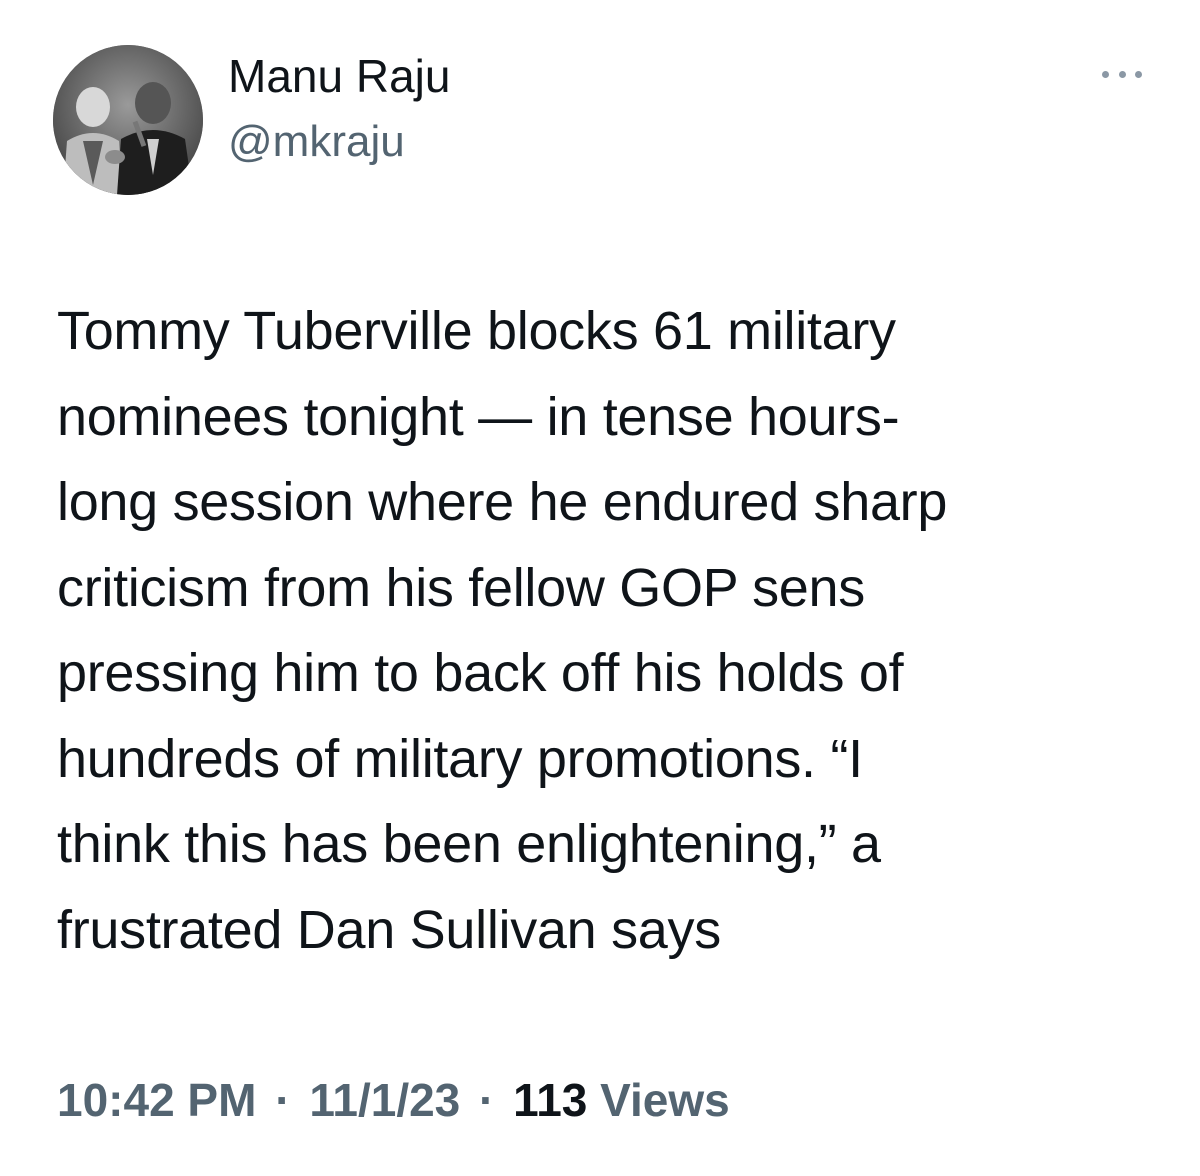  Describe the element at coordinates (665, 1100) in the screenshot. I see `views-label: Views` at that location.